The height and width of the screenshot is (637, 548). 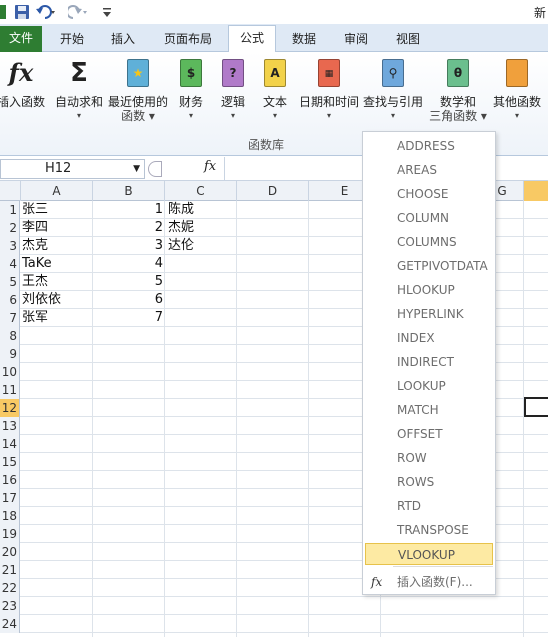 What do you see at coordinates (429, 434) in the screenshot?
I see `menu-item-offset: OFFSET` at bounding box center [429, 434].